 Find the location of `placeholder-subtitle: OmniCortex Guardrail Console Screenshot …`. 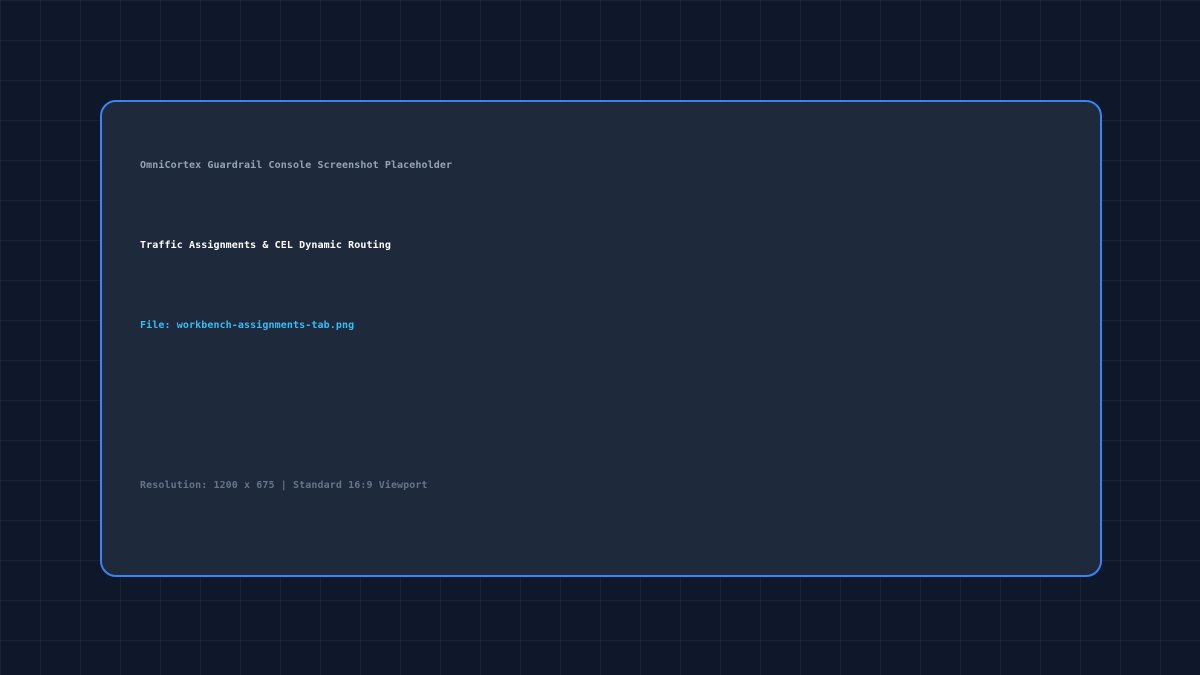

placeholder-subtitle: OmniCortex Guardrail Console Screenshot … is located at coordinates (296, 165).